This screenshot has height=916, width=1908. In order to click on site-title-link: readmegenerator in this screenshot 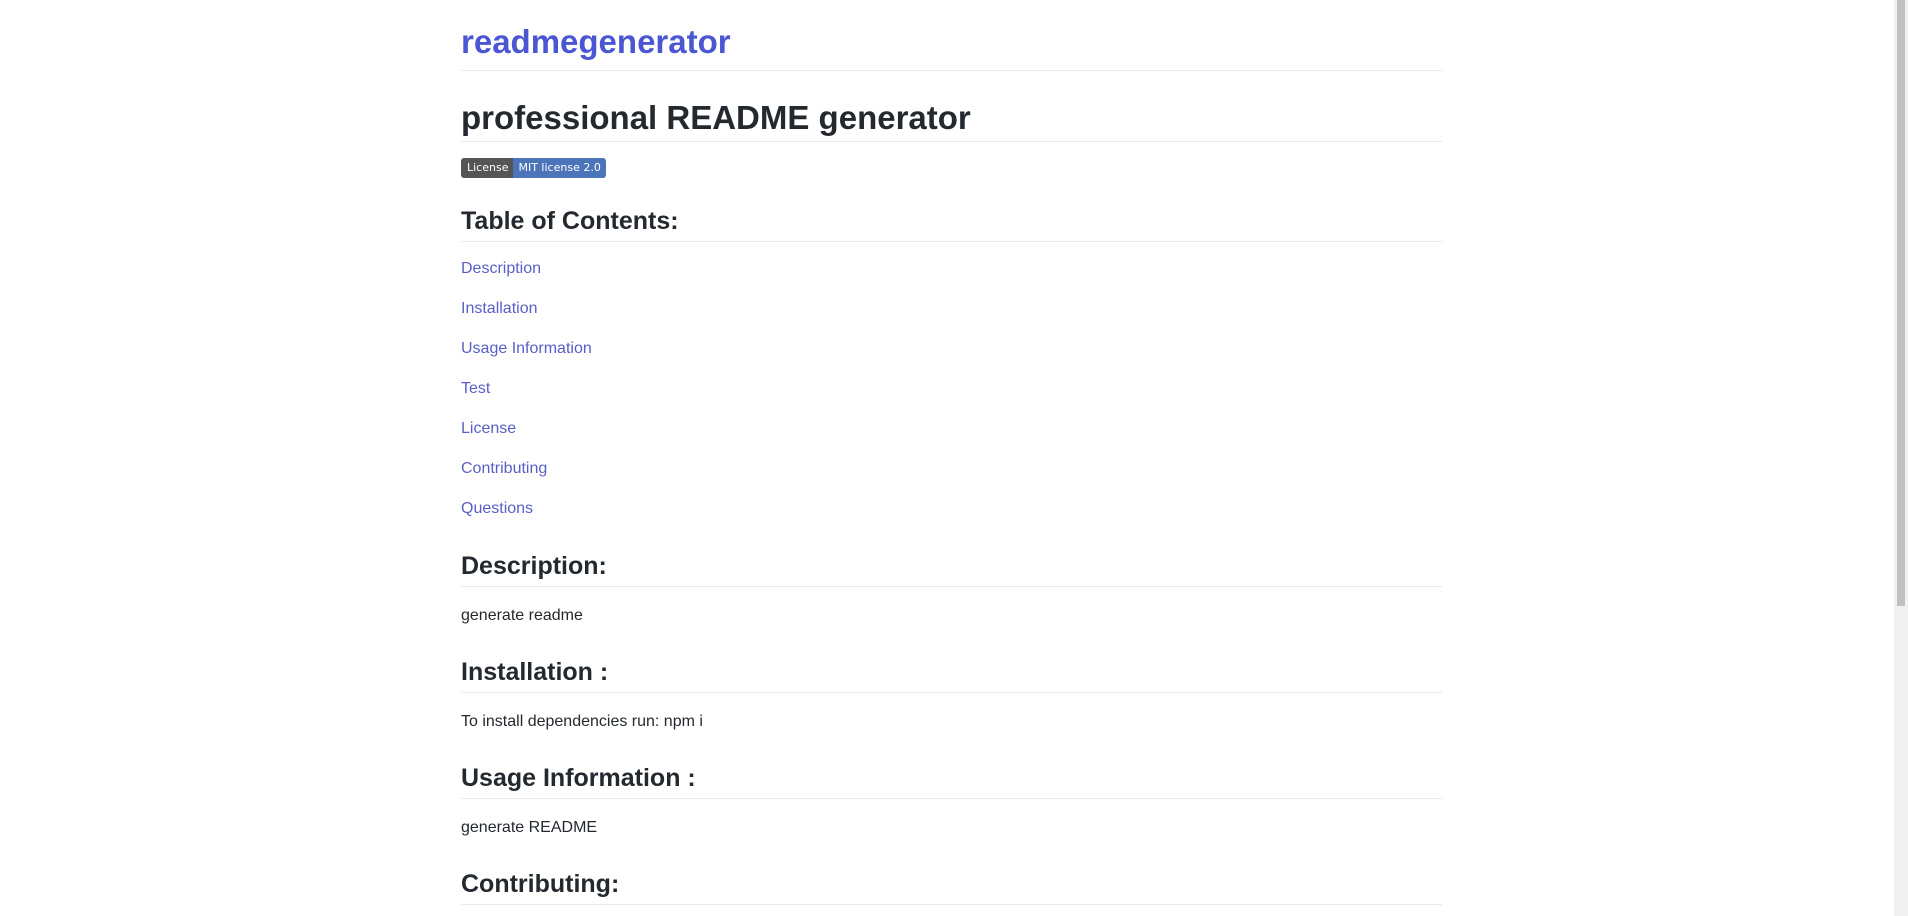, I will do `click(951, 35)`.